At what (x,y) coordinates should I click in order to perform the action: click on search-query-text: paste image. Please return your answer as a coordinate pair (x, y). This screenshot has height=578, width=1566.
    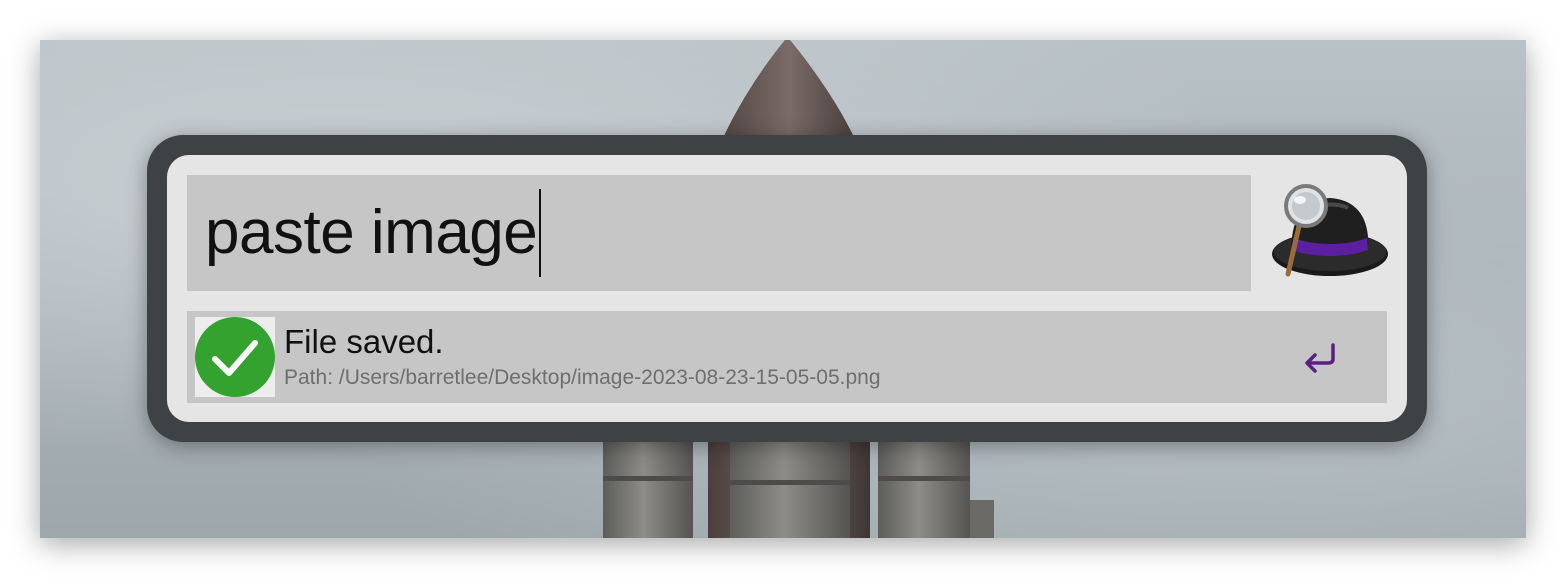
    Looking at the image, I should click on (371, 233).